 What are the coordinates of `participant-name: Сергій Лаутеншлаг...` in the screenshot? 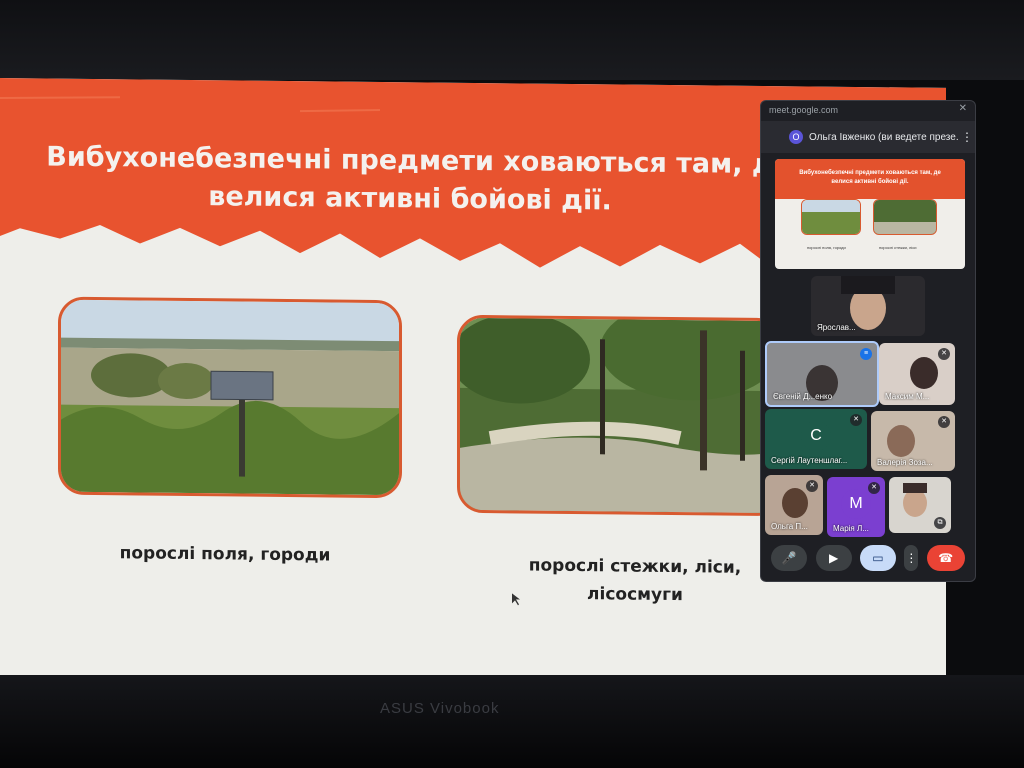 It's located at (809, 460).